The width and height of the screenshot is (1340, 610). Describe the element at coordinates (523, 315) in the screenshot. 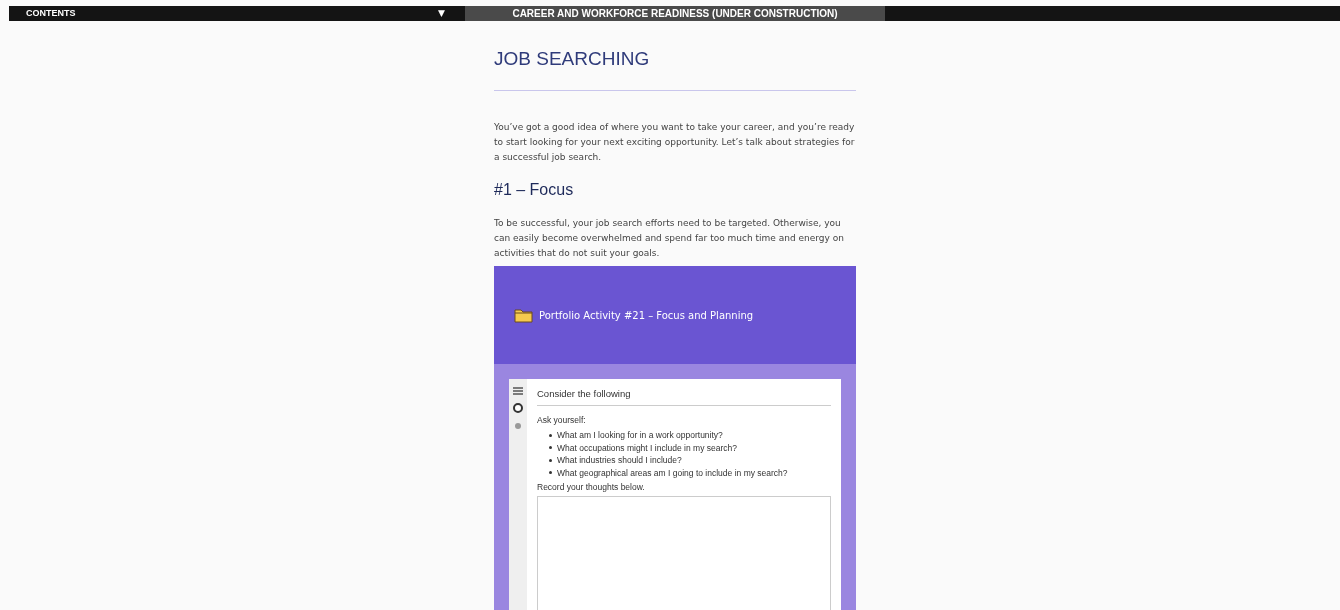

I see `folder-icon` at that location.